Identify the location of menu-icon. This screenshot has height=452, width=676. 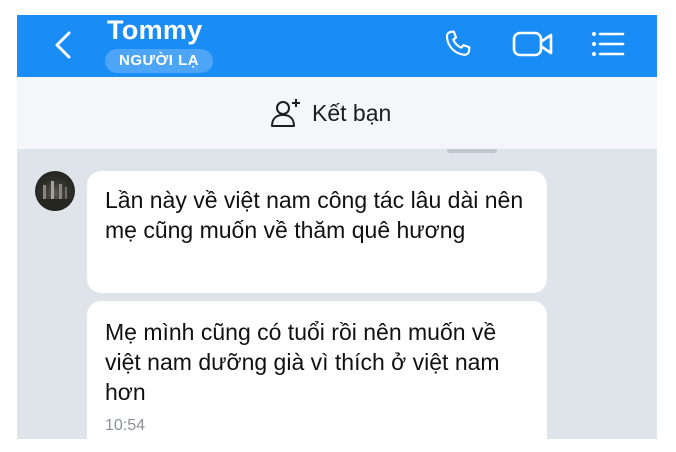
(608, 44).